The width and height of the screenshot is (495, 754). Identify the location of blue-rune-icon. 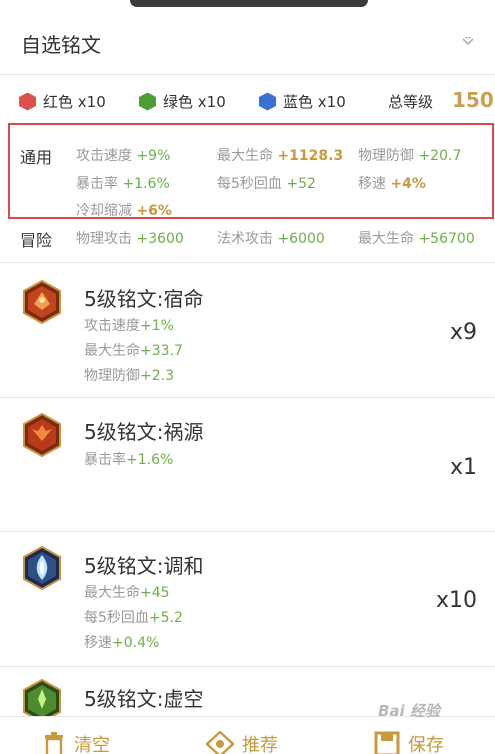
(42, 568).